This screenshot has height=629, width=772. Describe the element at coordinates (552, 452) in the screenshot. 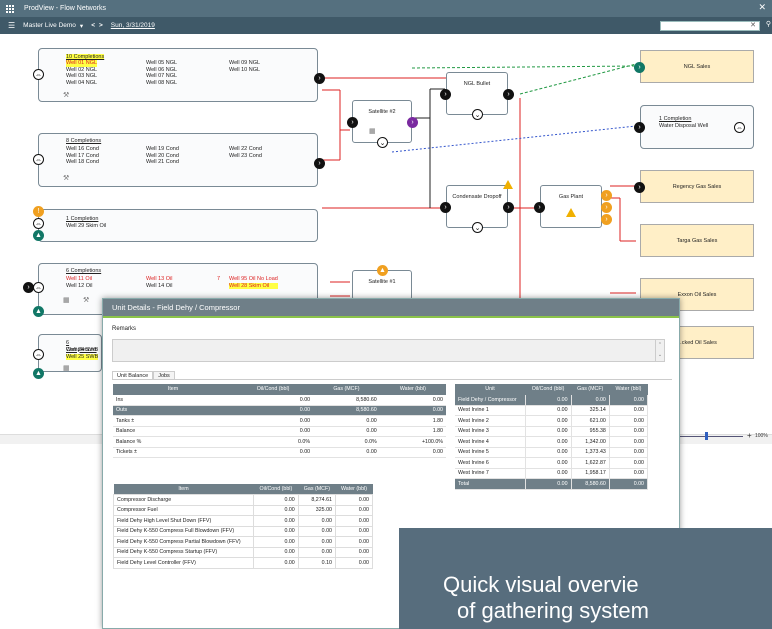

I see `table-row: West Irvine 5 0.00 1,373.43 0.00` at that location.